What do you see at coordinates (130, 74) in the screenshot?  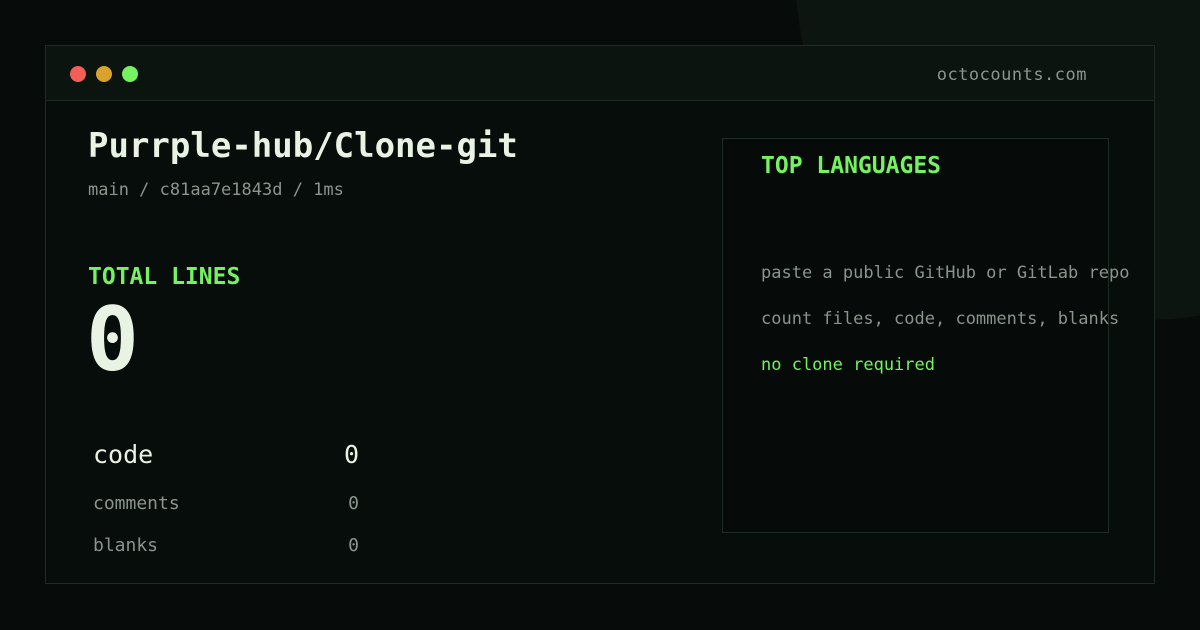 I see `maximize-window-icon` at bounding box center [130, 74].